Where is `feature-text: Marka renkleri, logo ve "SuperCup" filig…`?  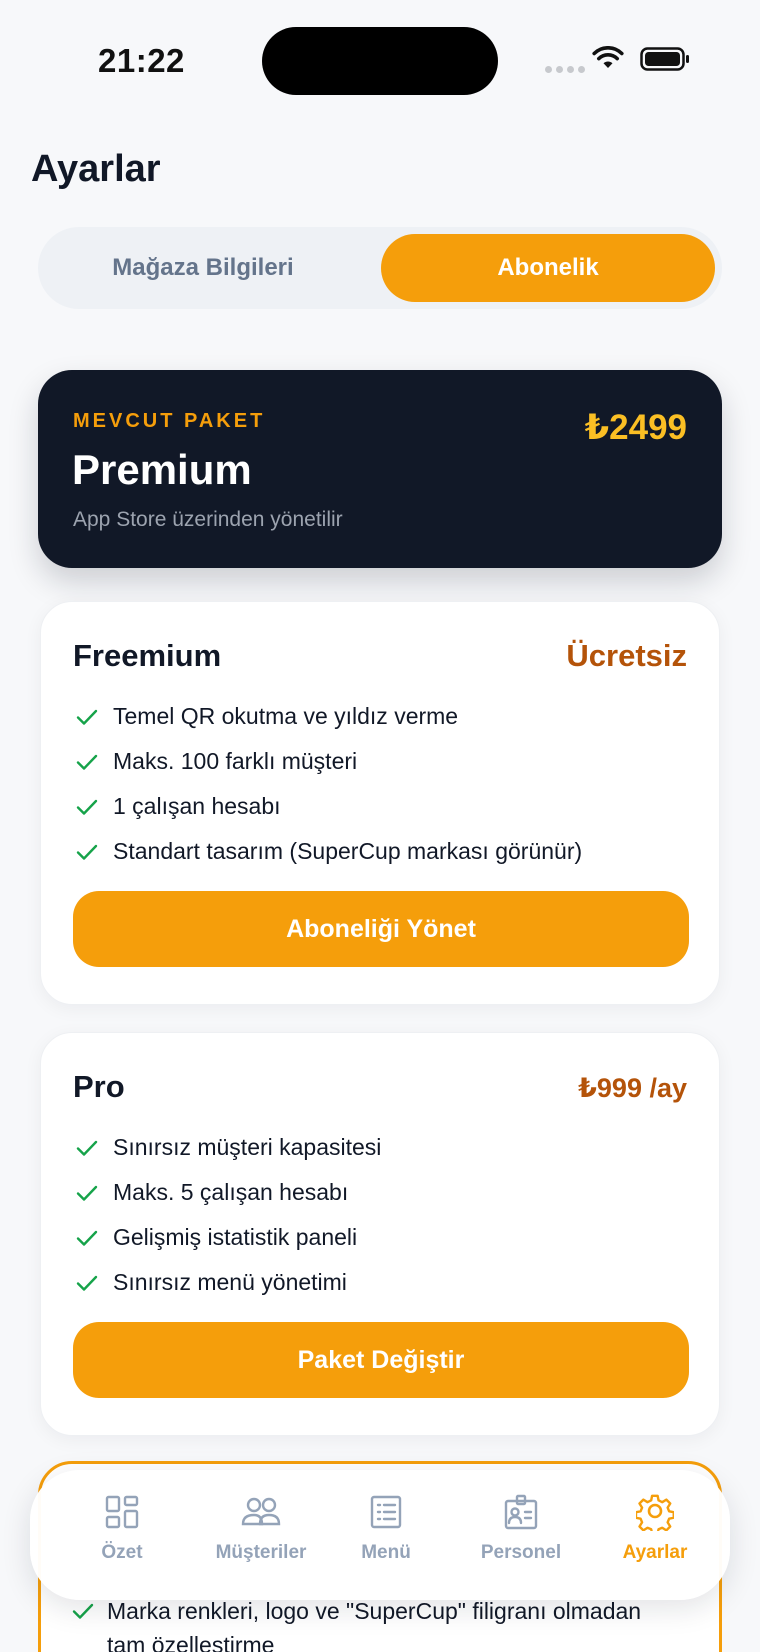 feature-text: Marka renkleri, logo ve "SuperCup" filig… is located at coordinates (374, 1625).